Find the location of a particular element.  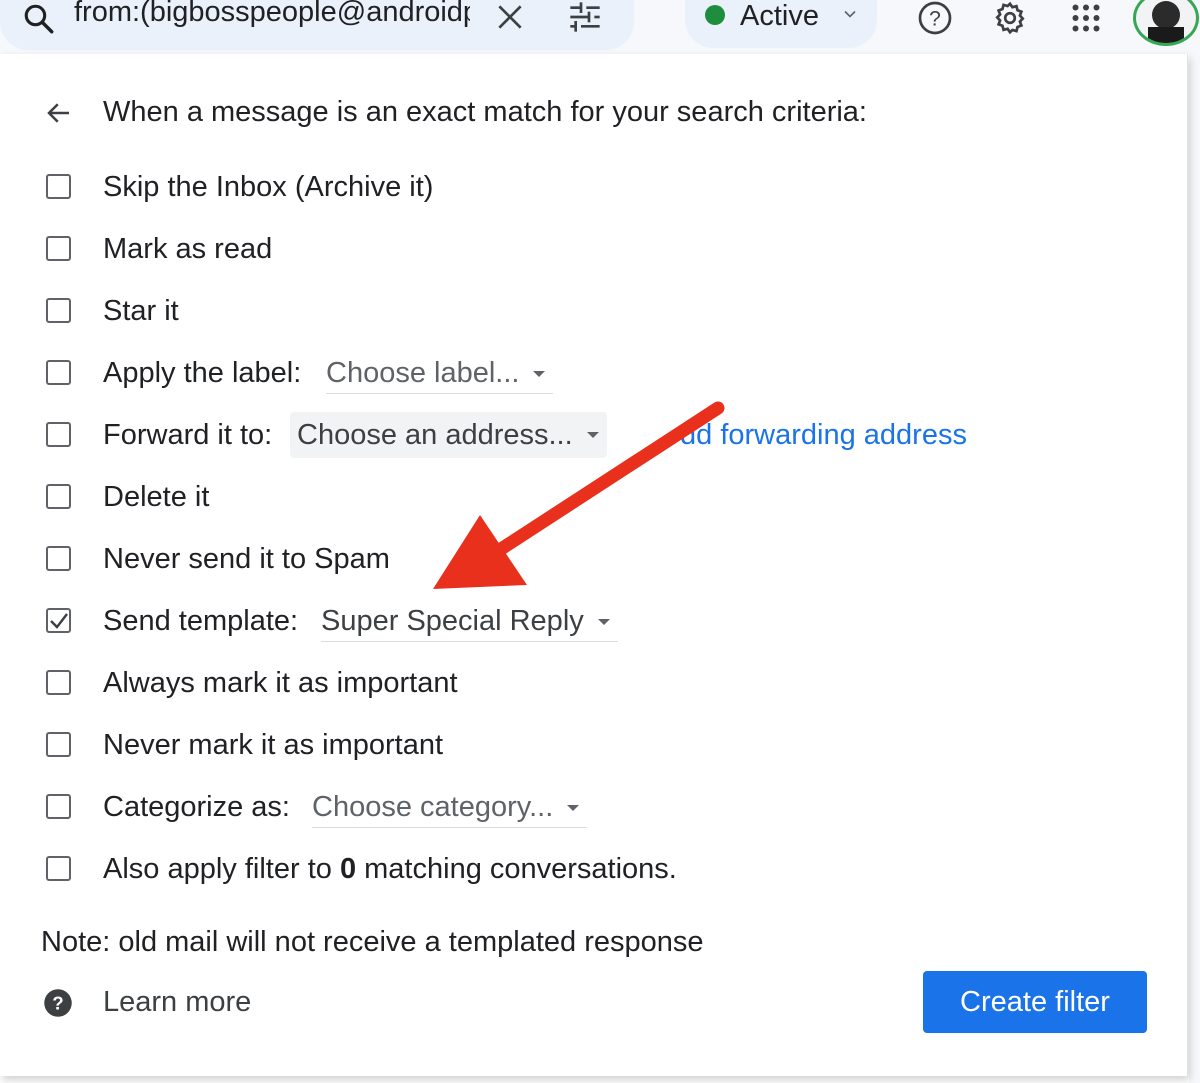

apps-grid-icon is located at coordinates (1086, 18).